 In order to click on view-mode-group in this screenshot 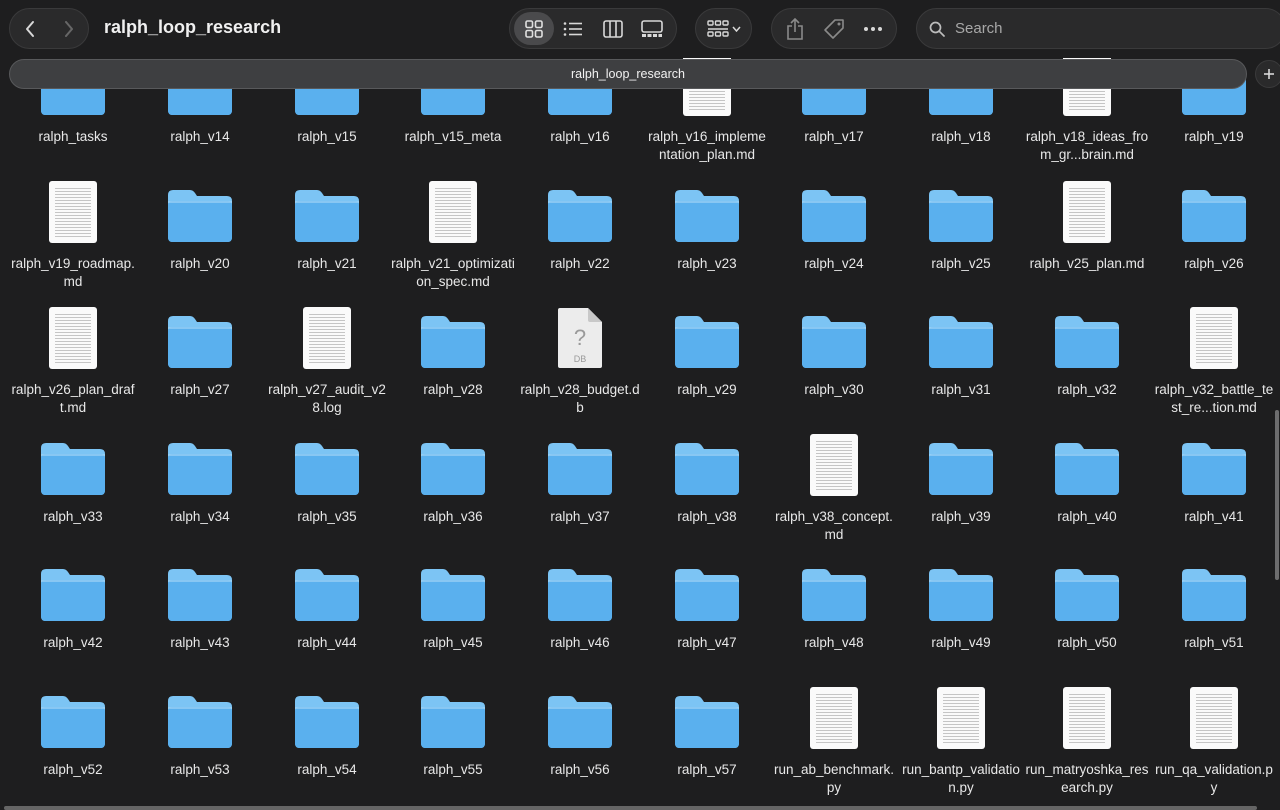, I will do `click(593, 28)`.